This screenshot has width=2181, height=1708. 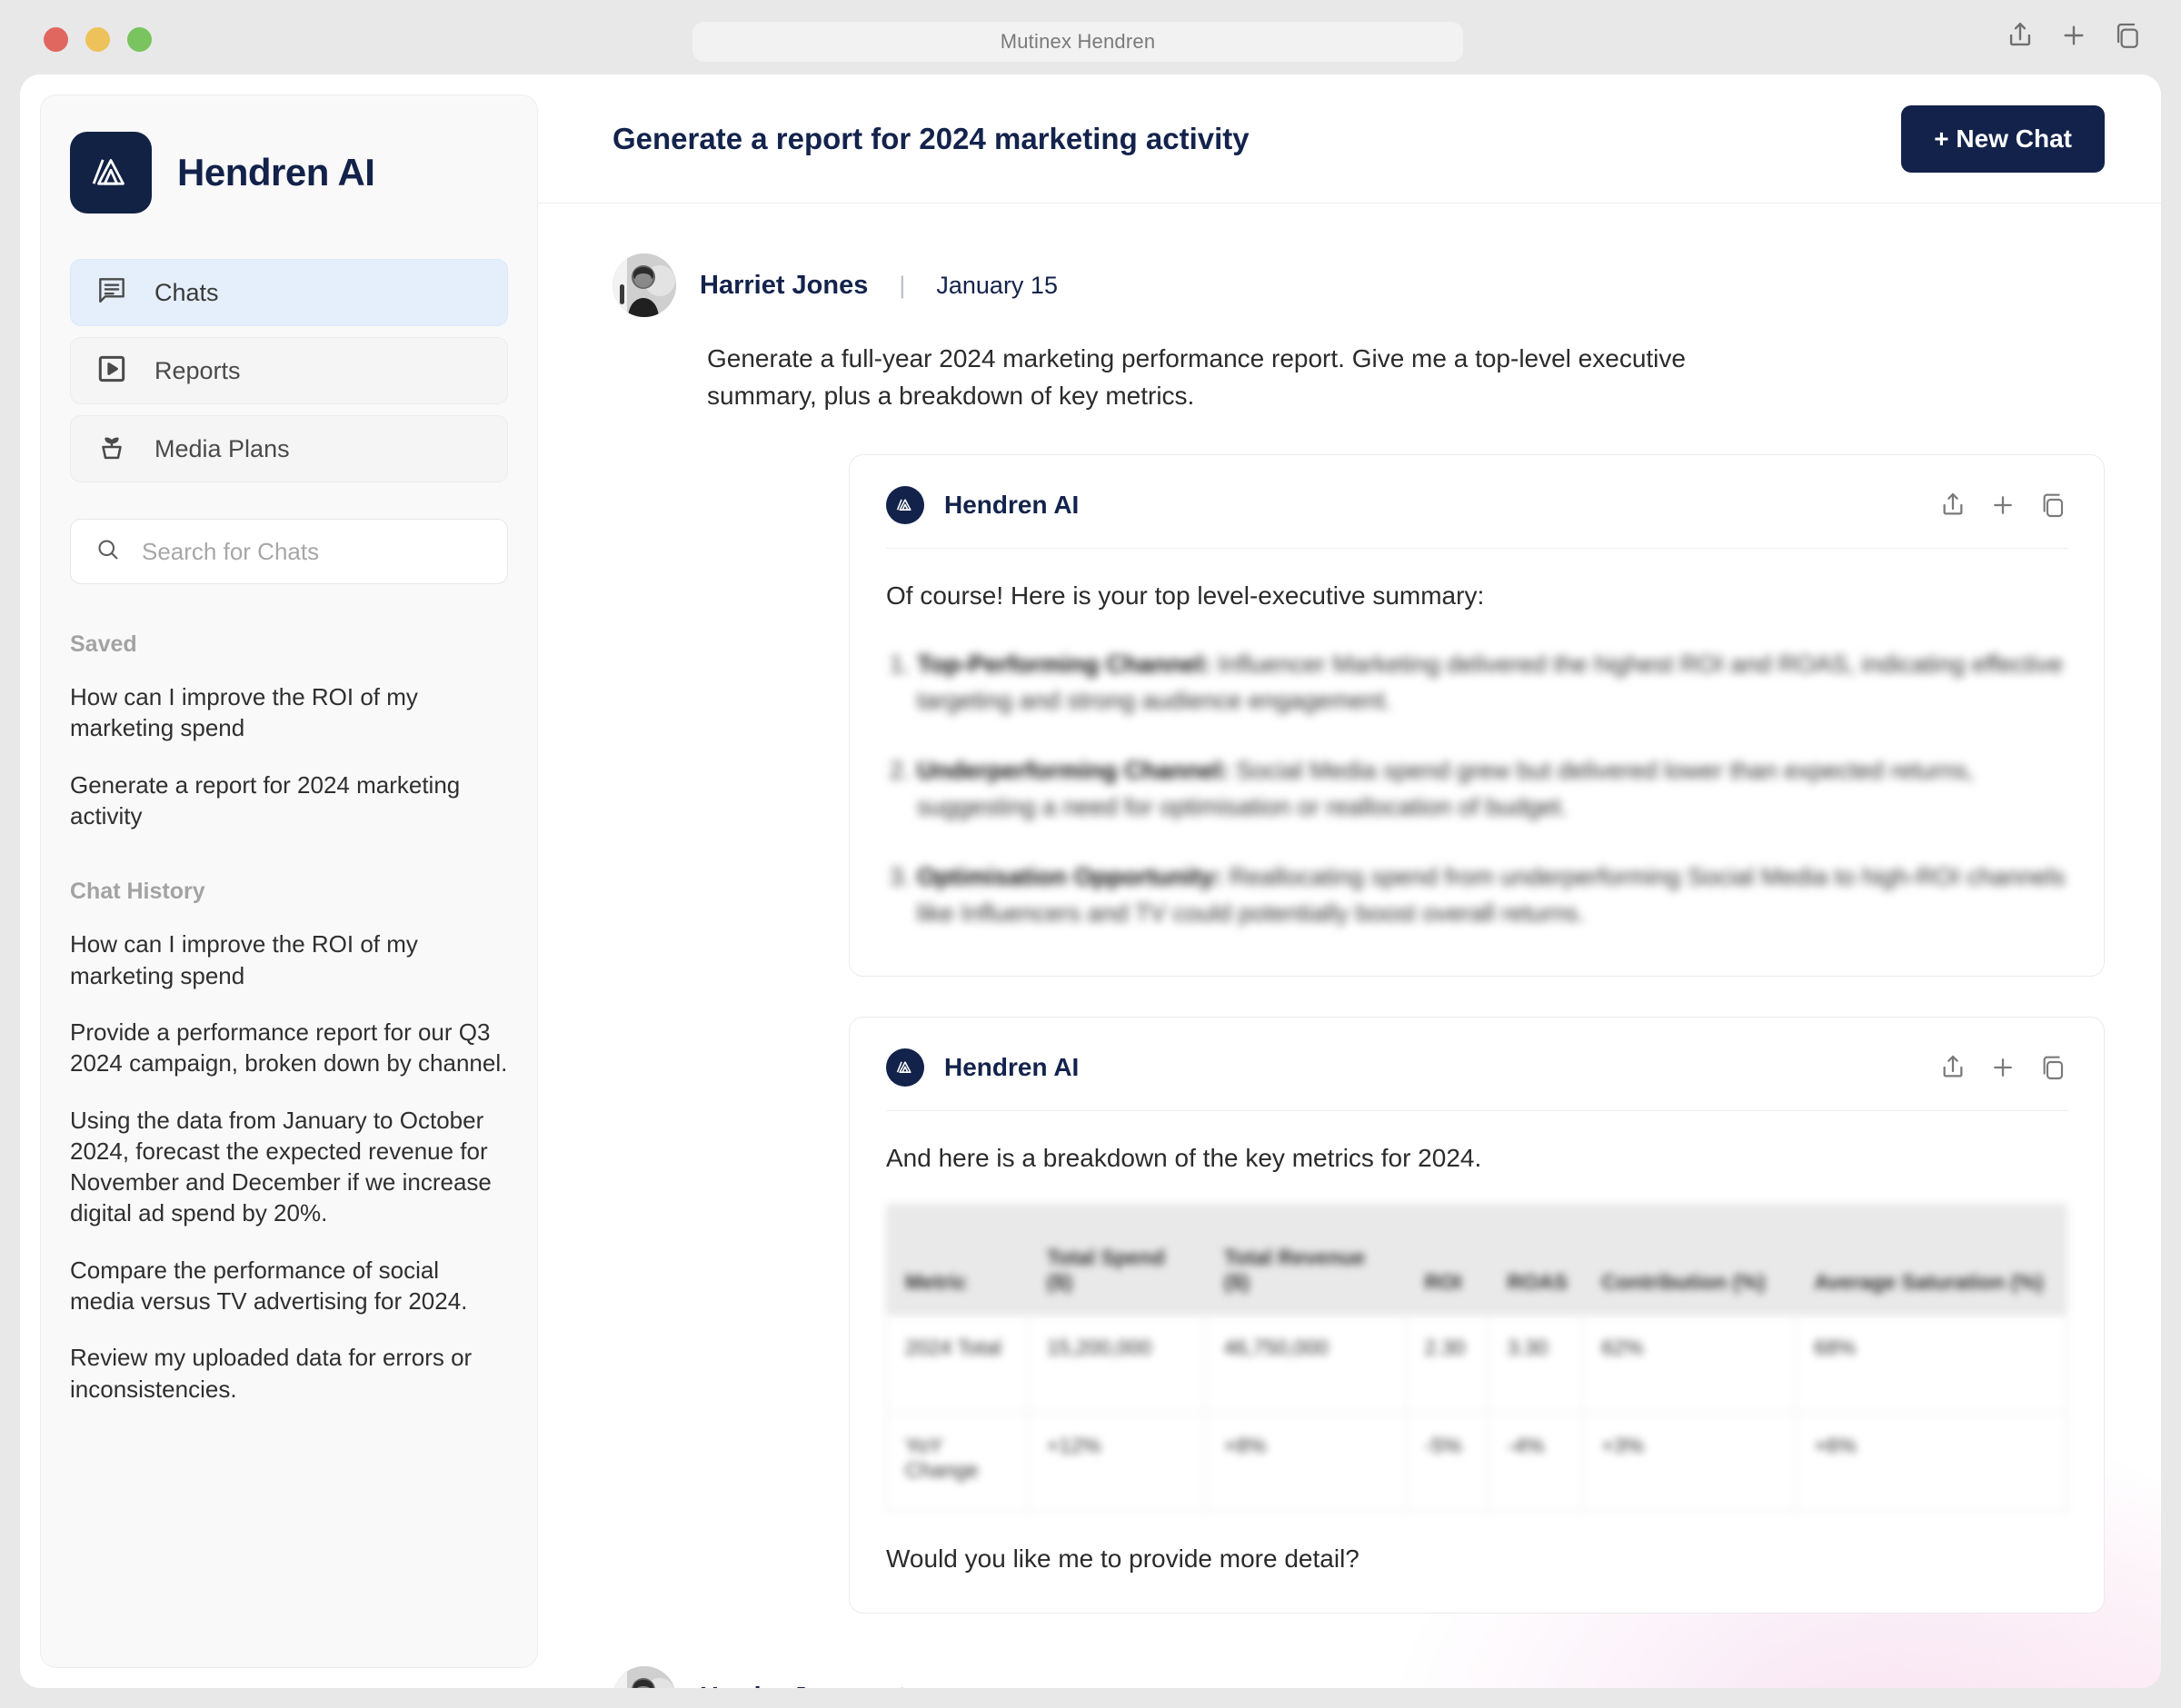 What do you see at coordinates (197, 370) in the screenshot?
I see `sidebar-item-reports-label: Reports` at bounding box center [197, 370].